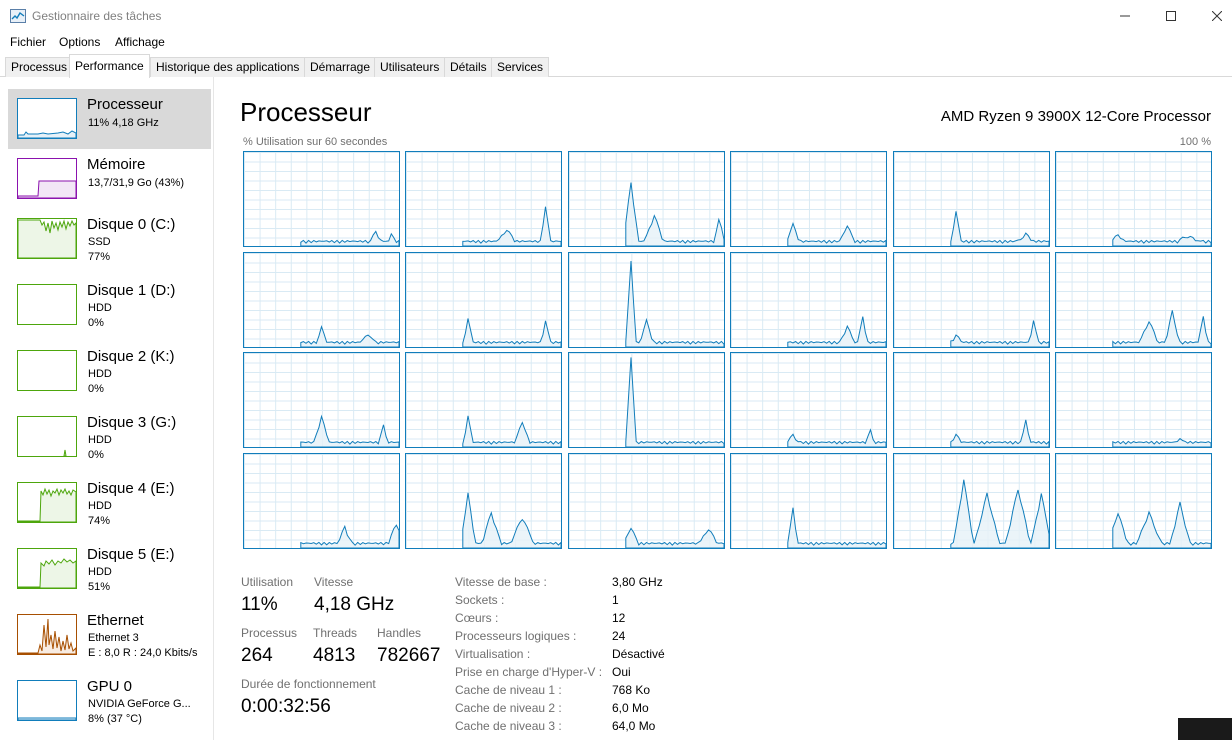  What do you see at coordinates (47, 178) in the screenshot?
I see `memoire-thumbnail` at bounding box center [47, 178].